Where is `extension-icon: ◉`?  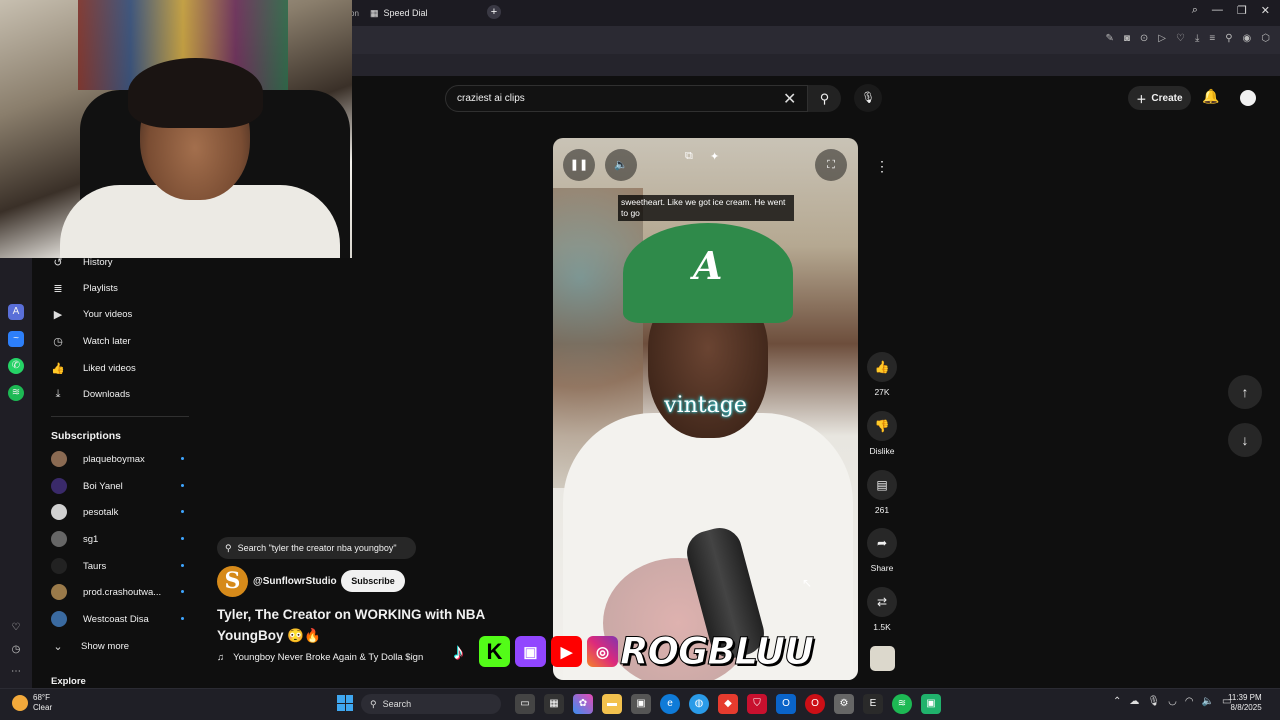
extension-icon: ◉ is located at coordinates (1247, 38).